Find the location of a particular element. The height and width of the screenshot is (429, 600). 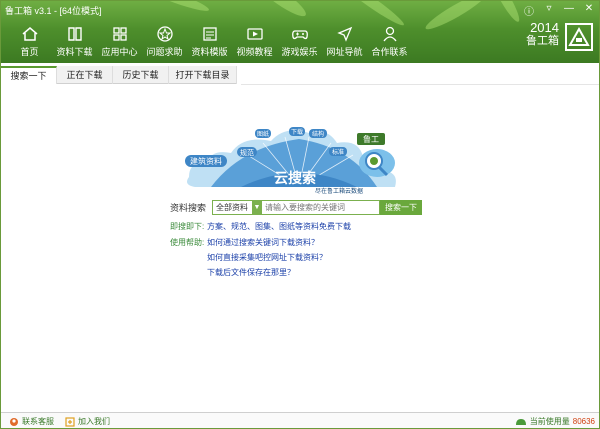

help-row: 使用帮助: 如何通过搜索关键词下载资料？ is located at coordinates (244, 242).